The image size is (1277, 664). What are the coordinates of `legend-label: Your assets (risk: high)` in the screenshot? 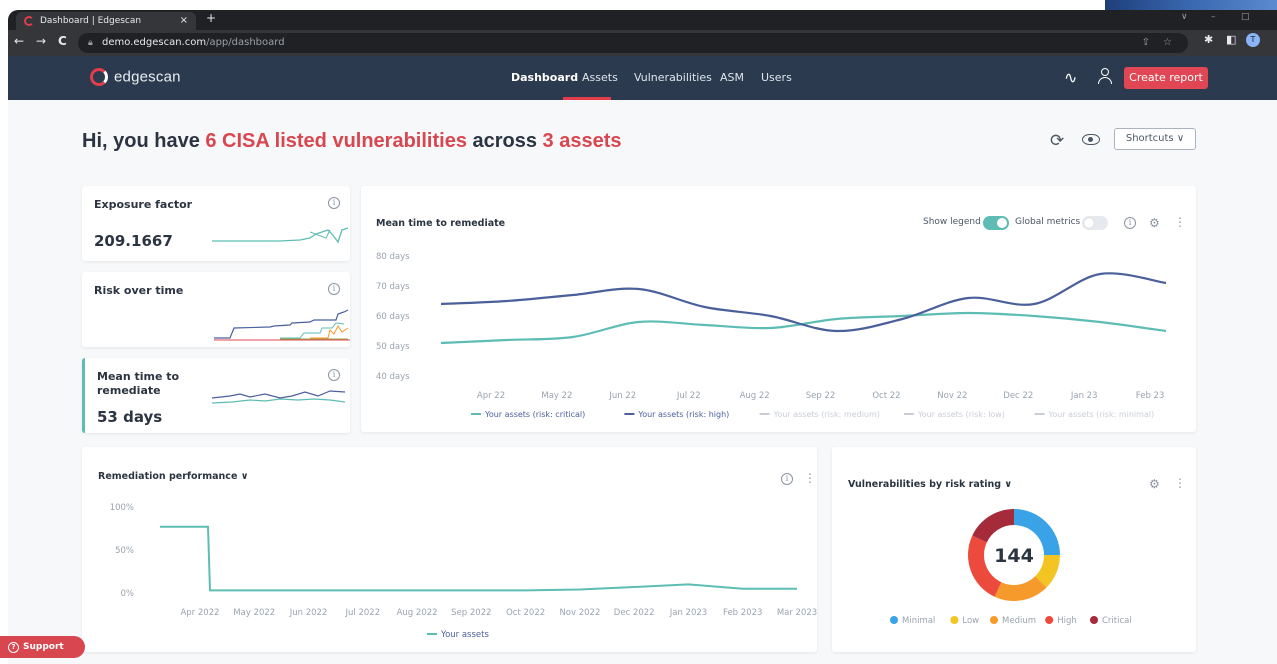 It's located at (683, 414).